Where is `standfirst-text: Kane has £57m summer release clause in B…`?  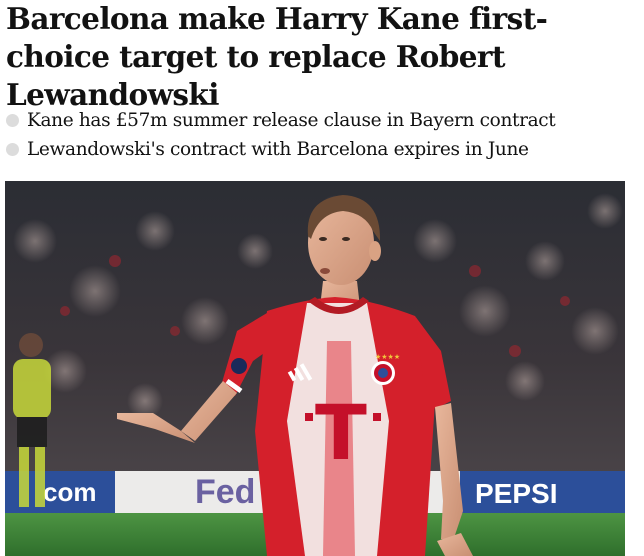
standfirst-text: Kane has £57m summer release clause in B… is located at coordinates (291, 120).